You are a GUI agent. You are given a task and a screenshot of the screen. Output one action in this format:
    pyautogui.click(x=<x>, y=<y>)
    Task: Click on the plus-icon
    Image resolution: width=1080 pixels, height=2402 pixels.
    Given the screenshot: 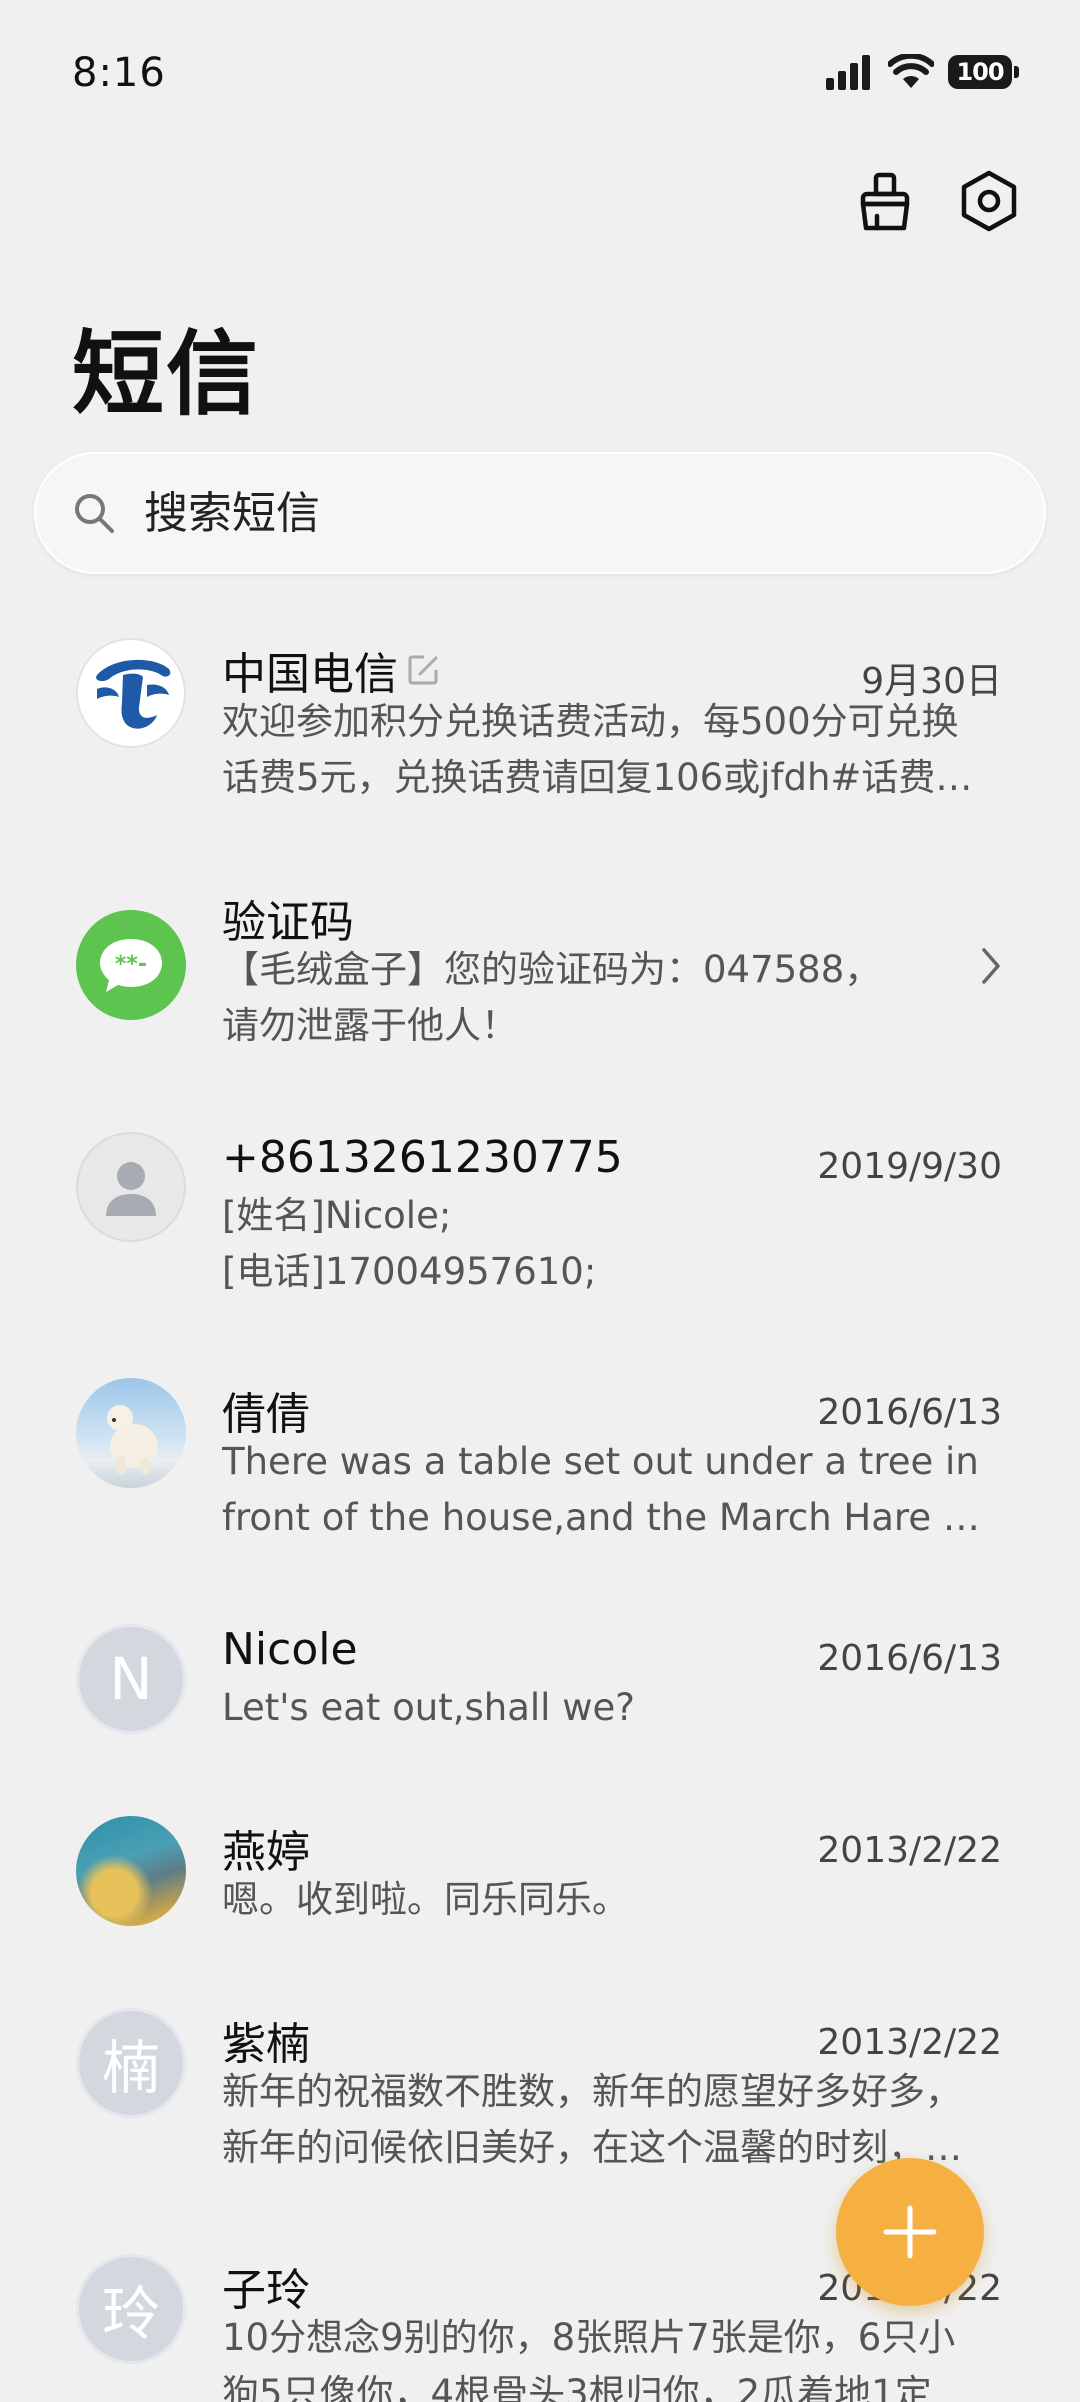 What is the action you would take?
    pyautogui.click(x=910, y=2232)
    